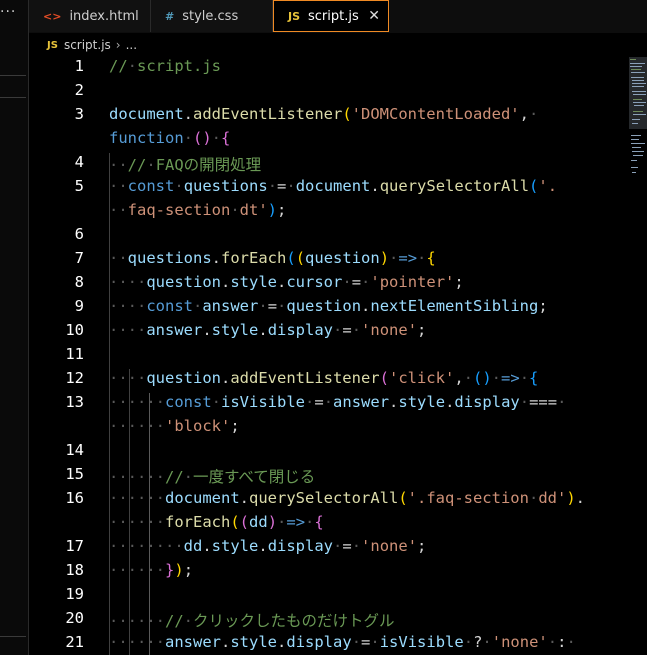  I want to click on line-number: 9, so click(79, 306).